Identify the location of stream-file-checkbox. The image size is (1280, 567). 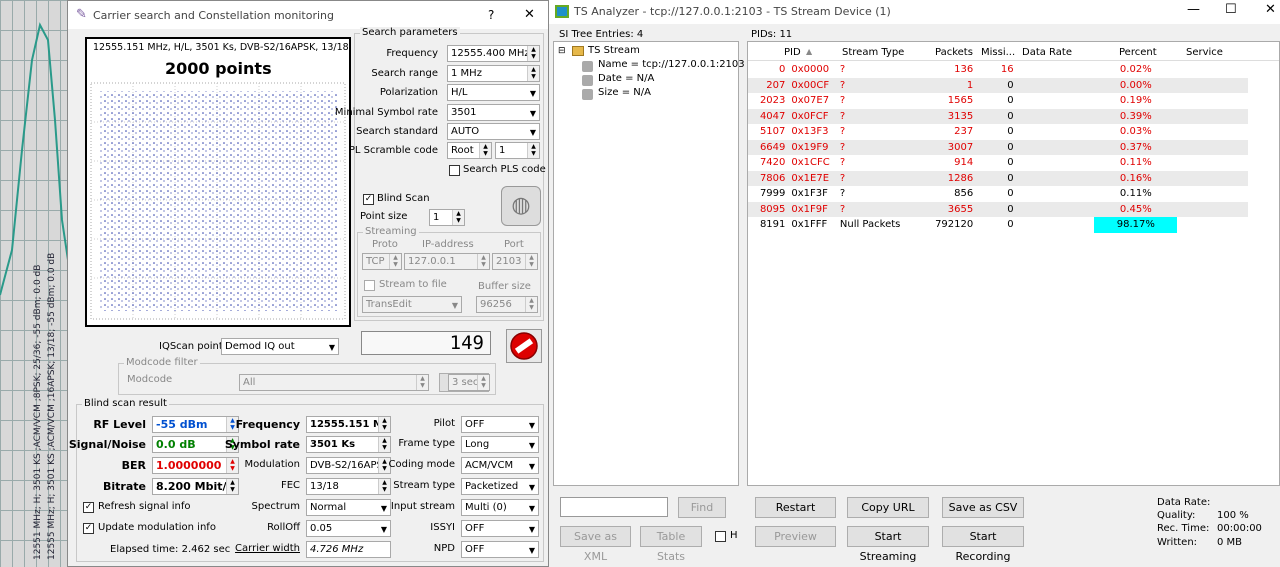
(369, 285).